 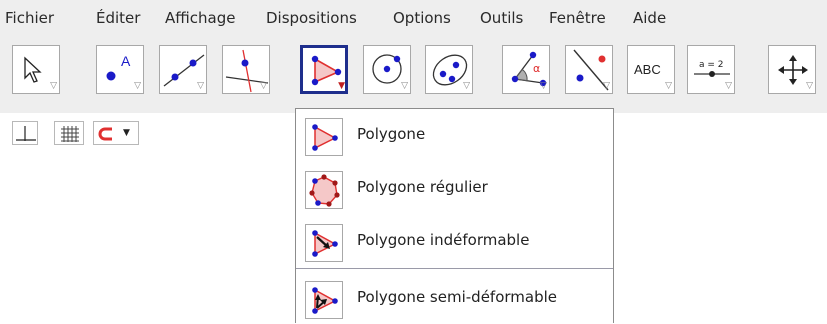 What do you see at coordinates (325, 137) in the screenshot?
I see `polygon-icon` at bounding box center [325, 137].